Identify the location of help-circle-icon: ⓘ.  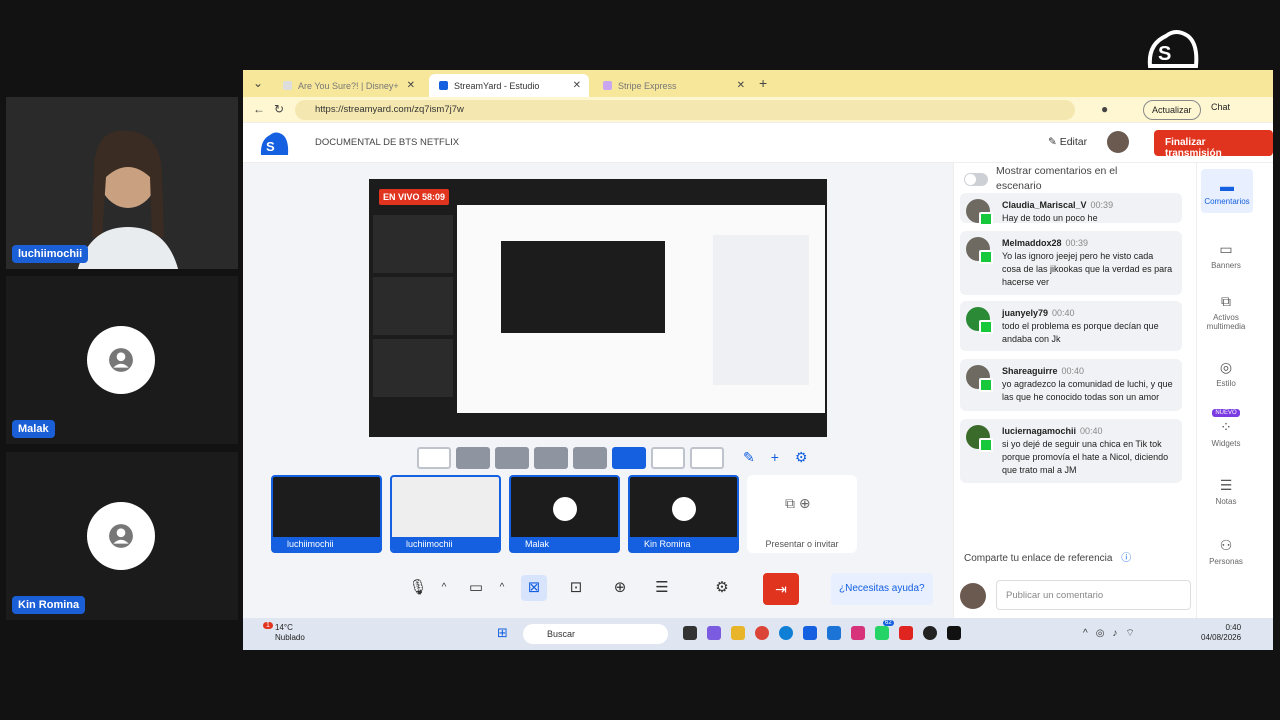
(1126, 558).